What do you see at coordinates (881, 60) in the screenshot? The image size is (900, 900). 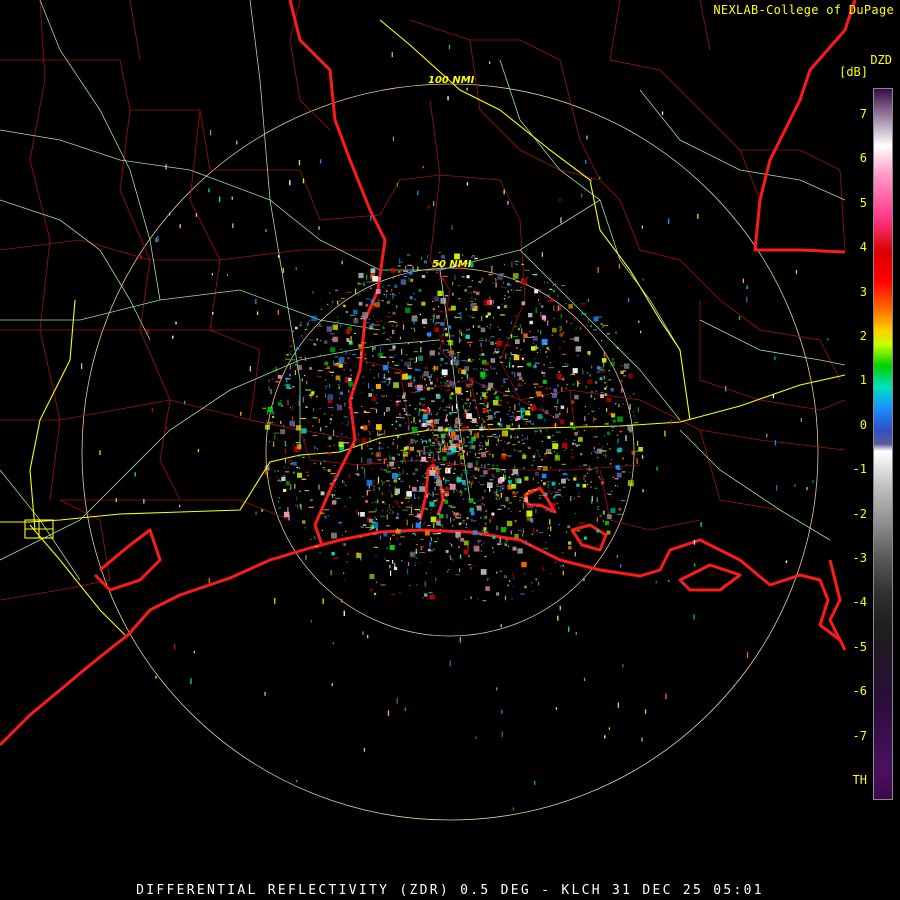 I see `legend-product: DZD` at bounding box center [881, 60].